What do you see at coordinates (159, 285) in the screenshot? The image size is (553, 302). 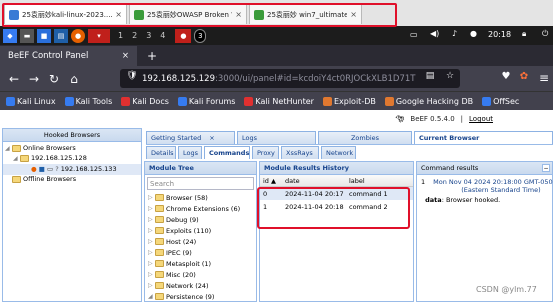 I see `folder-icon` at bounding box center [159, 285].